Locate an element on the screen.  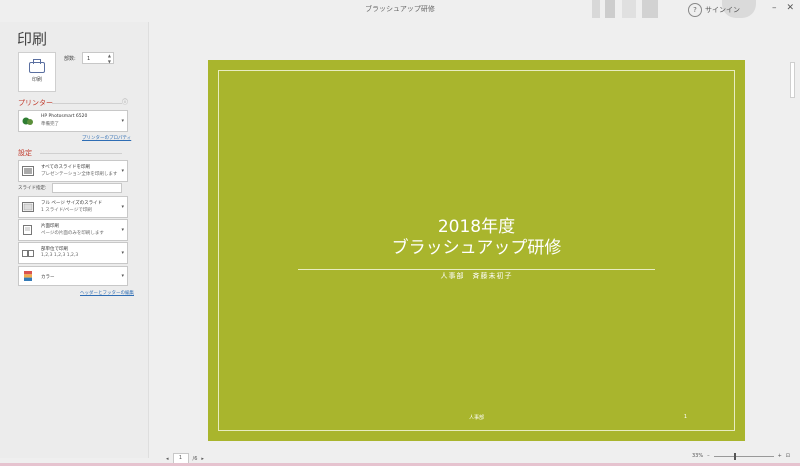
fit-to-window-icon: ⊡ is located at coordinates (788, 456).